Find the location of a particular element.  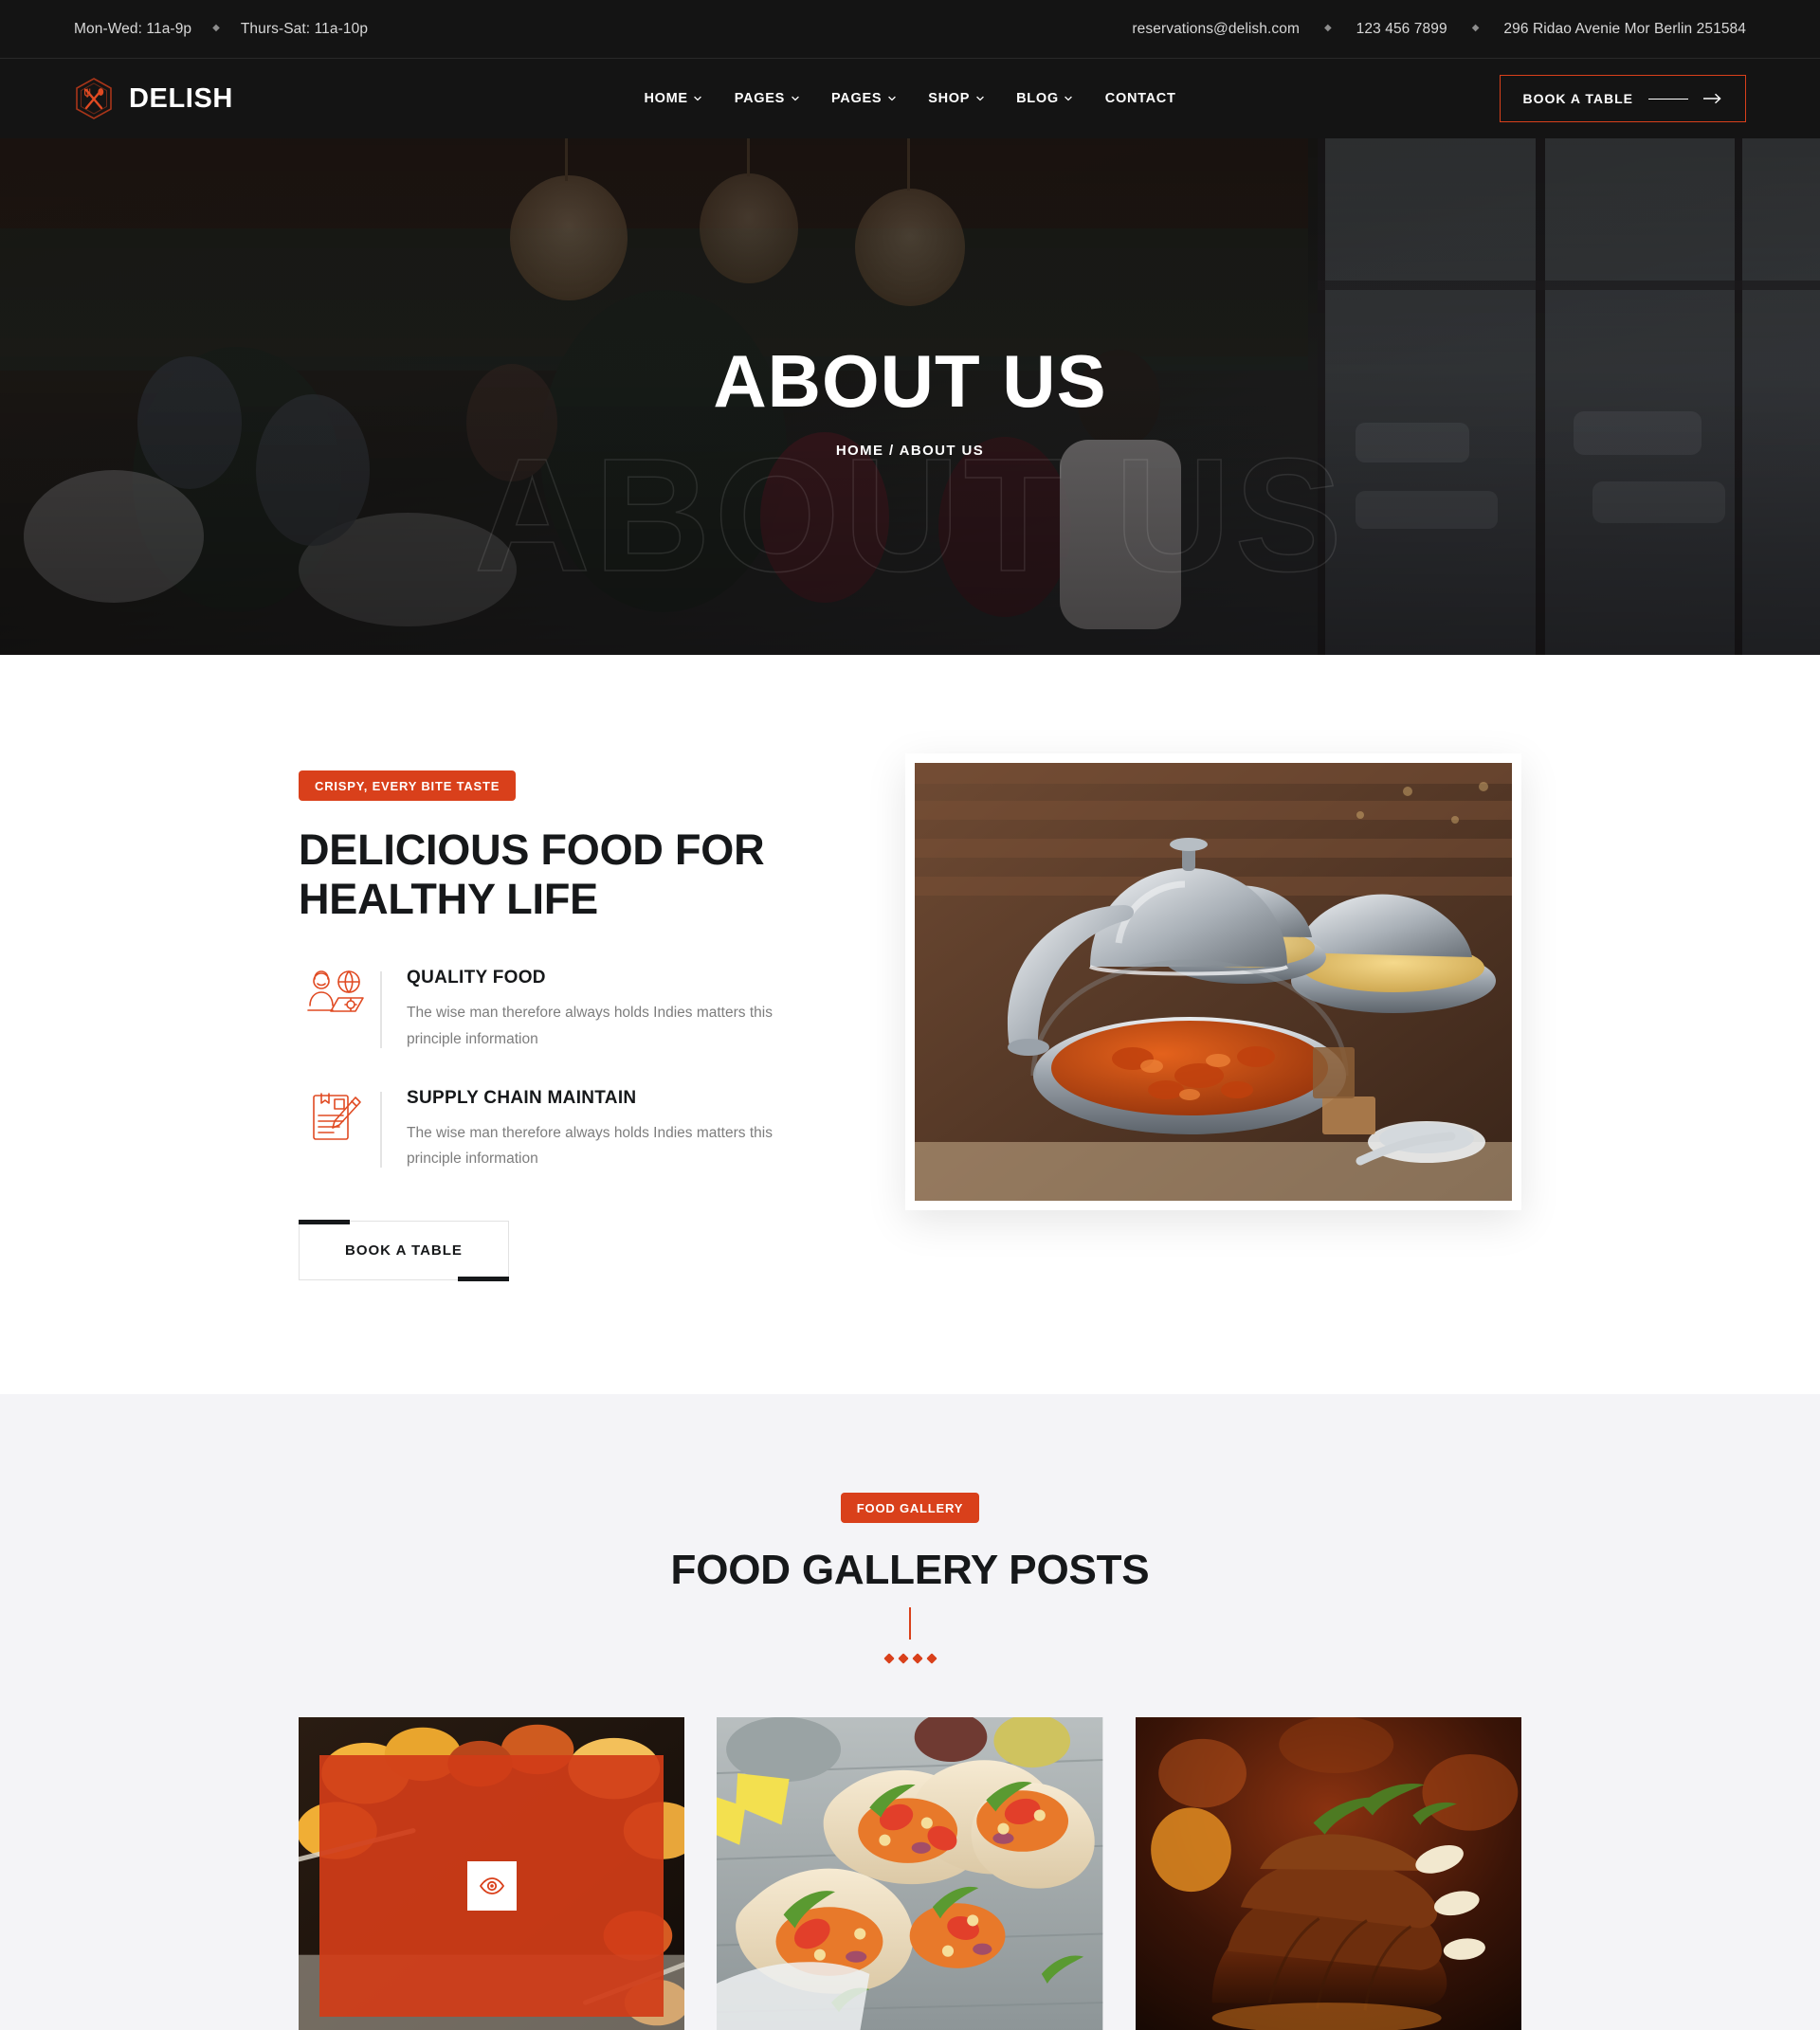

book-a-table-header-button: BOOK A TABLE is located at coordinates (1622, 99).